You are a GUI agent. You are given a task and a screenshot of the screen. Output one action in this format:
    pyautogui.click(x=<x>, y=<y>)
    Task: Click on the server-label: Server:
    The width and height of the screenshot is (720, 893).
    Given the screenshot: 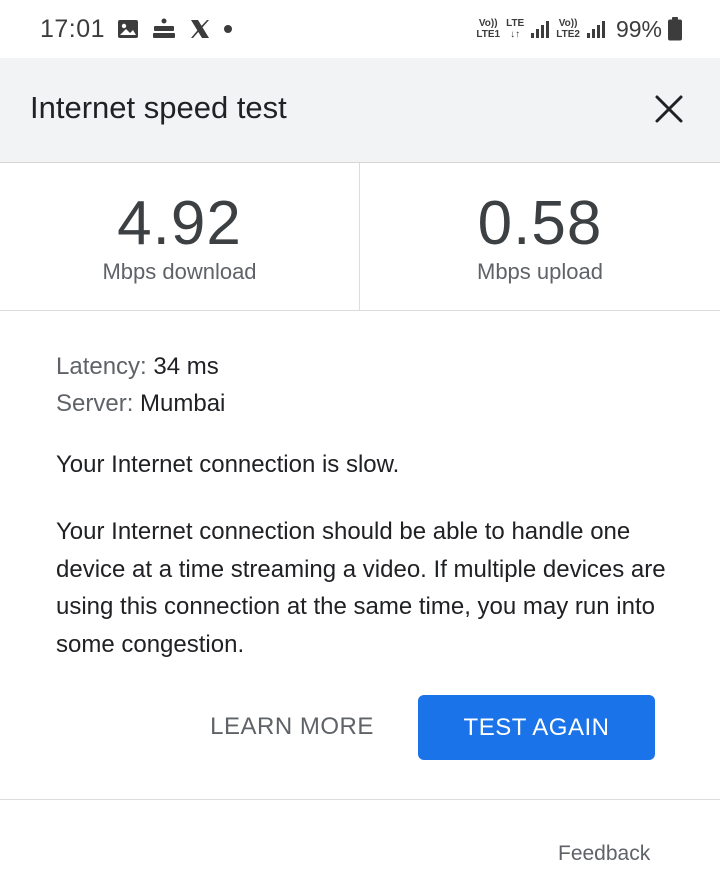 What is the action you would take?
    pyautogui.click(x=95, y=403)
    